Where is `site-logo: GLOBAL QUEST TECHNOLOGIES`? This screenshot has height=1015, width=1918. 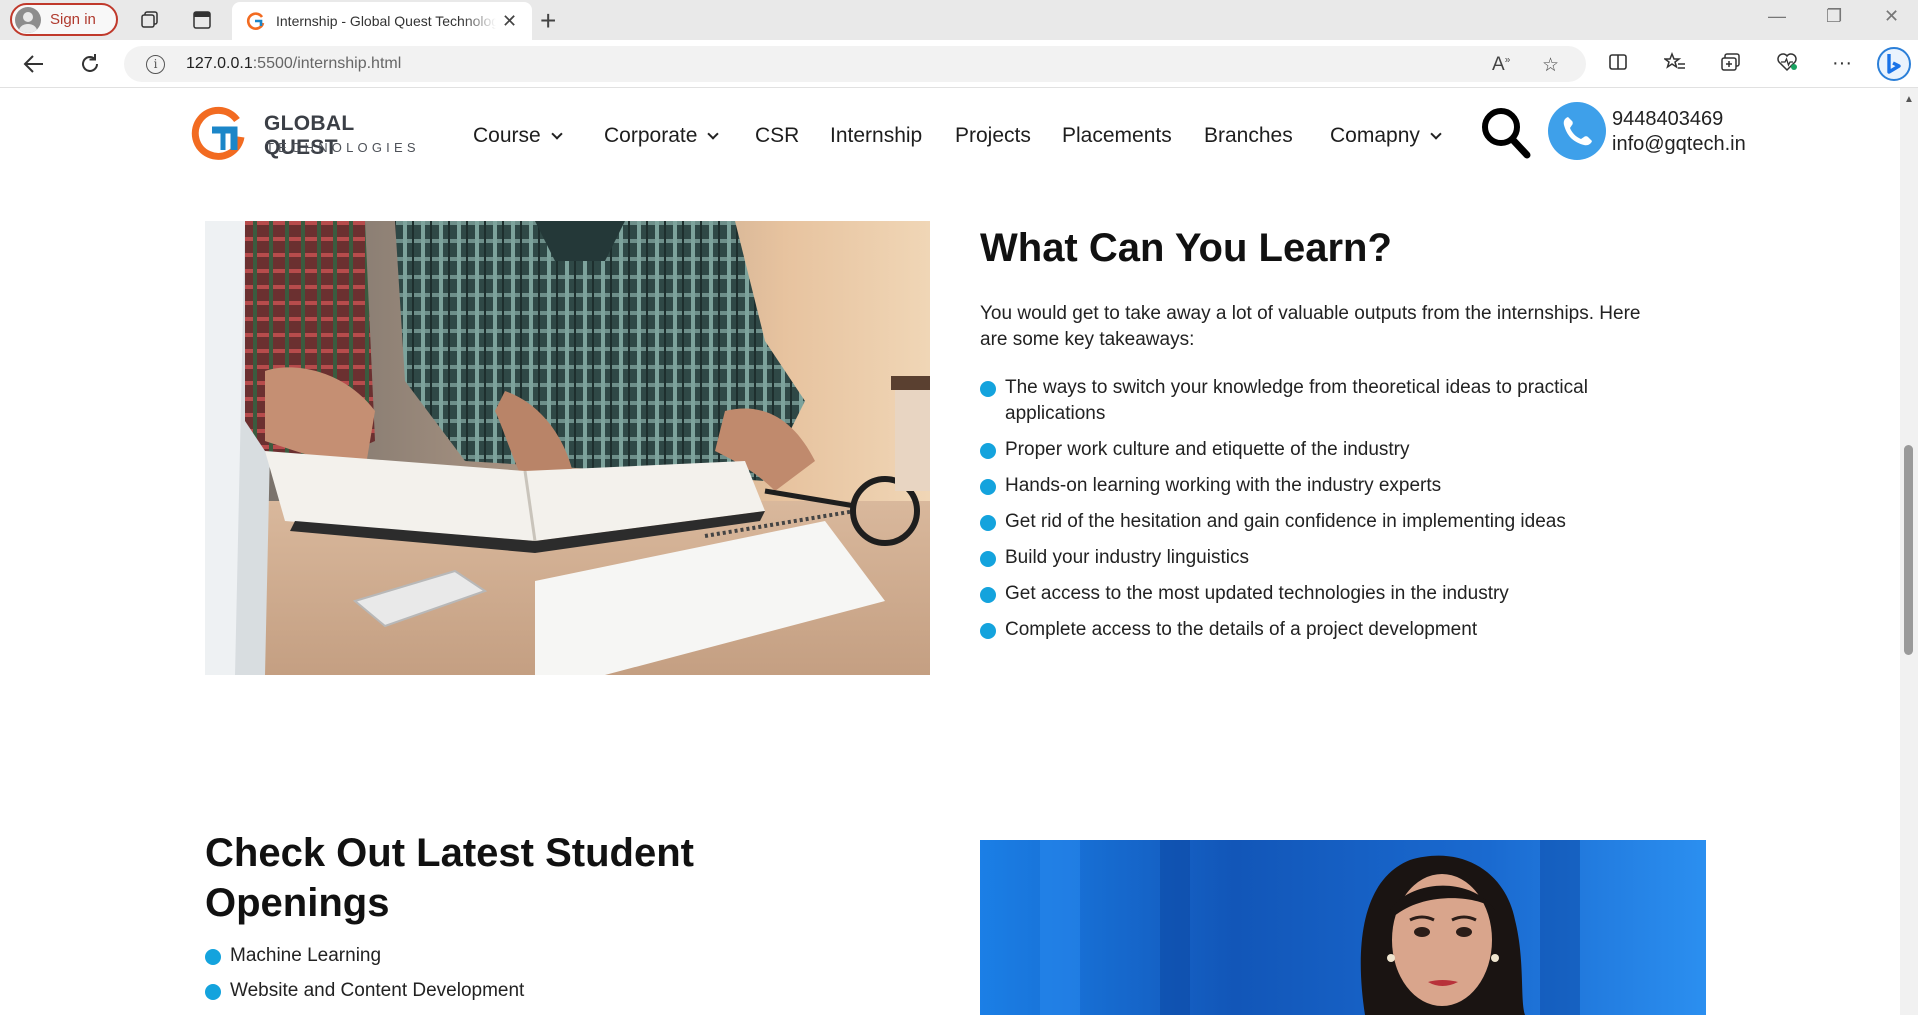 site-logo: GLOBAL QUEST TECHNOLOGIES is located at coordinates (310, 134).